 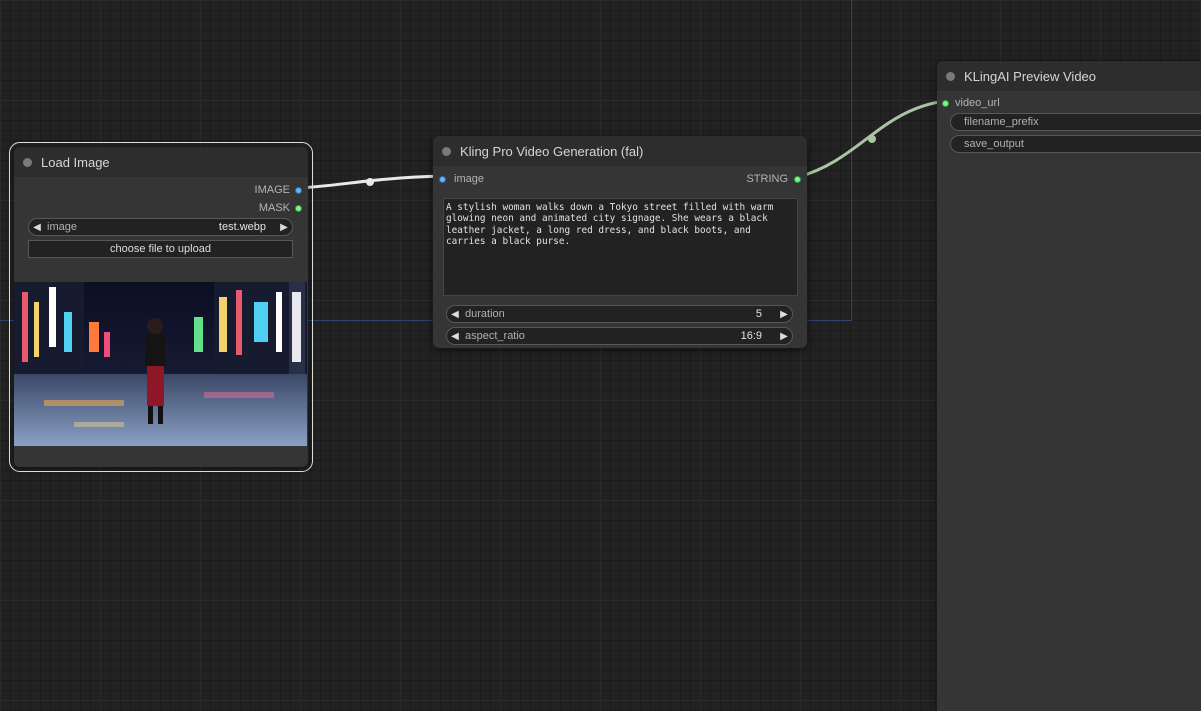 I want to click on input-image-label: image, so click(x=469, y=179).